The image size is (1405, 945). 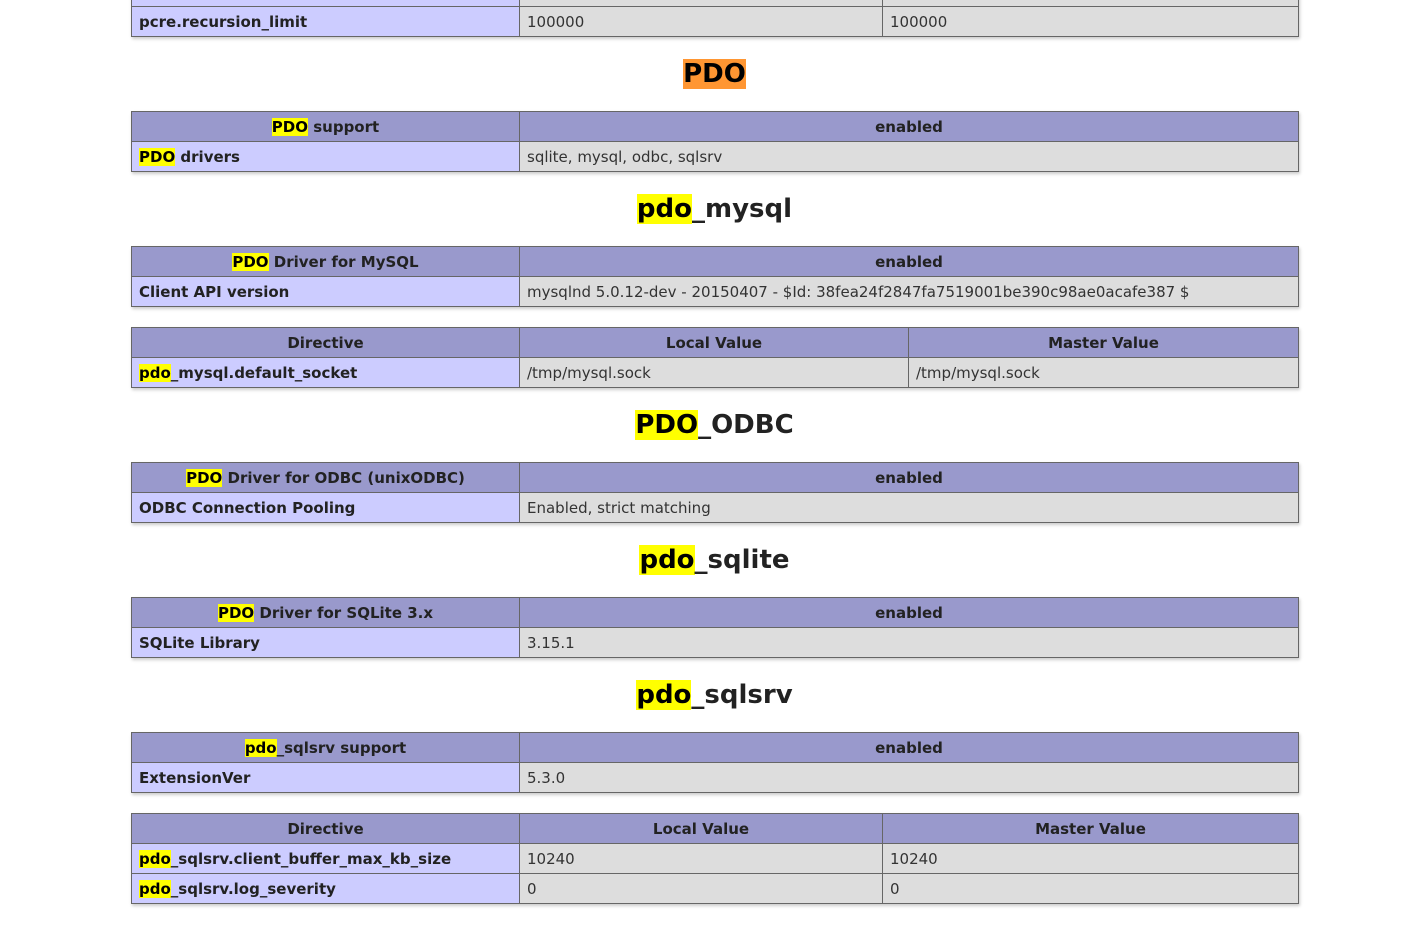 I want to click on table-header-row: PDO Driver for SQLite 3.x enabled, so click(x=715, y=612).